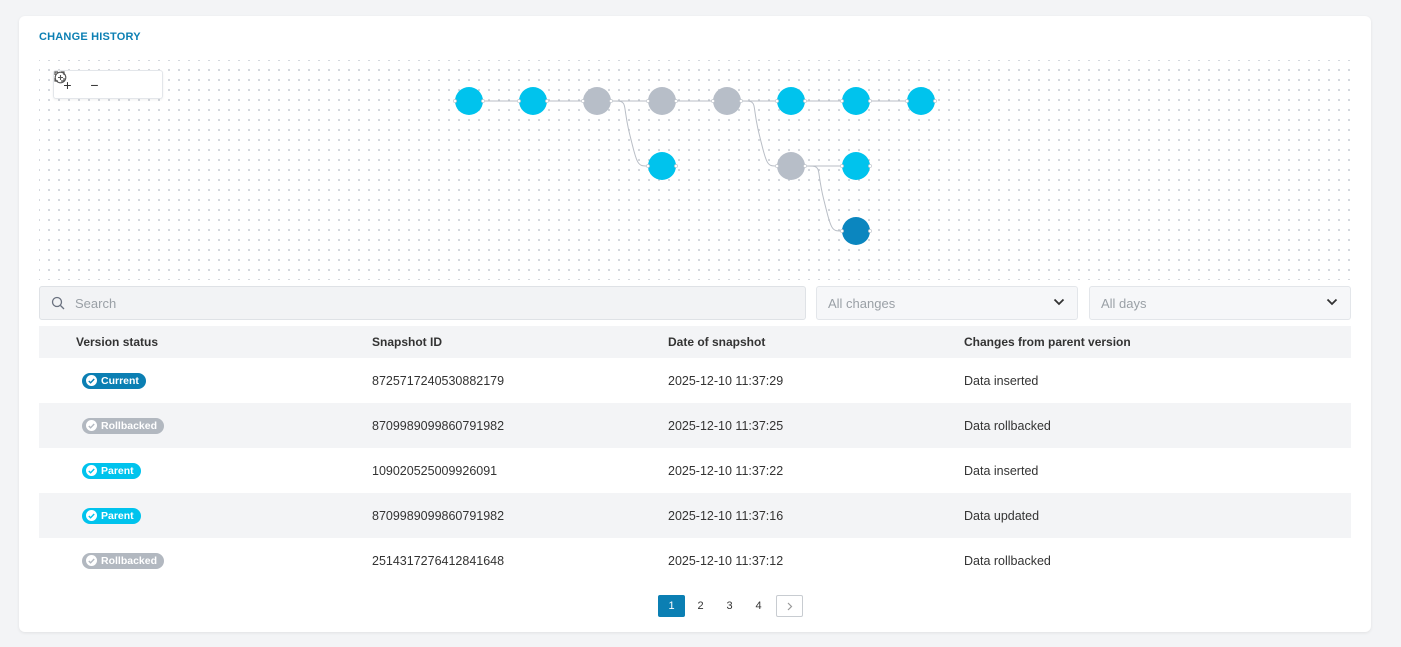 The height and width of the screenshot is (647, 1401). What do you see at coordinates (779, 342) in the screenshot?
I see `header-date: Date of snapshot` at bounding box center [779, 342].